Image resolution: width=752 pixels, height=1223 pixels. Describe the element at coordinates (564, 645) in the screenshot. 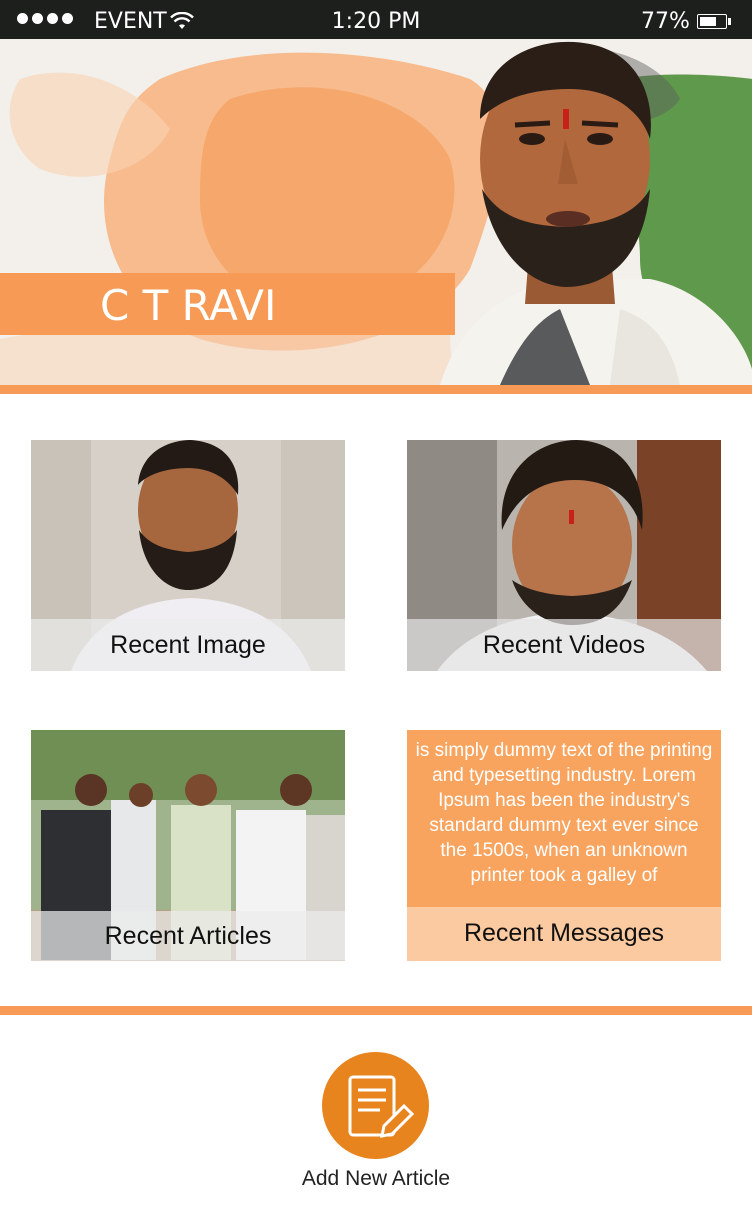

I see `recent-videos-label: Recent Videos` at that location.